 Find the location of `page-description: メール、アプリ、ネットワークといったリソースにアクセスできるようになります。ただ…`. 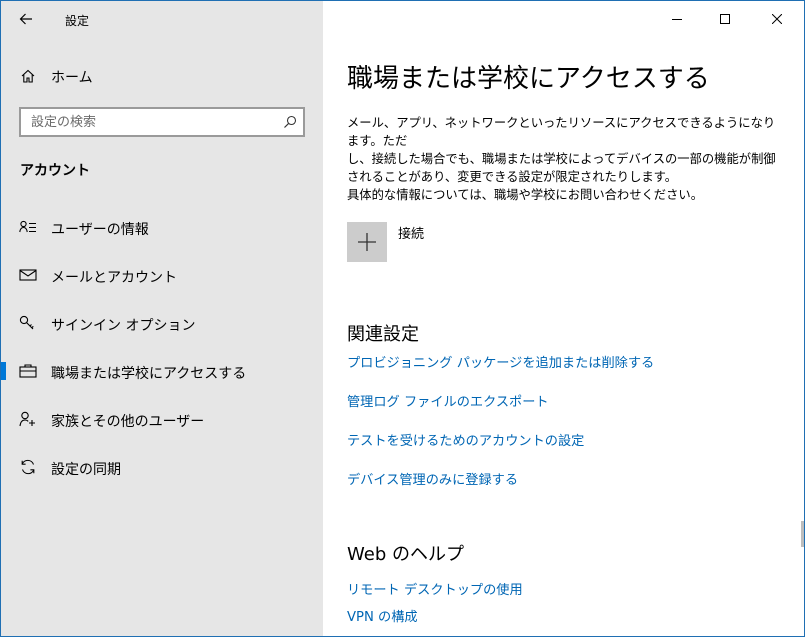

page-description: メール、アプリ、ネットワークといったリソースにアクセスできるようになります。ただ… is located at coordinates (567, 159).